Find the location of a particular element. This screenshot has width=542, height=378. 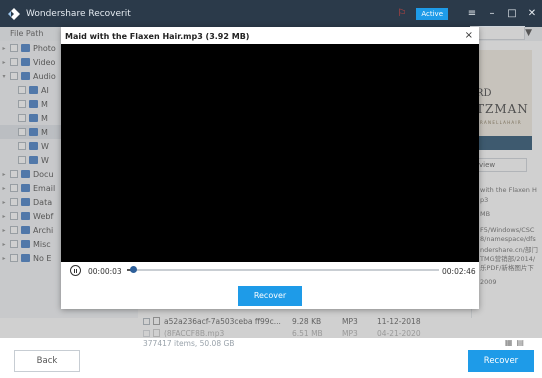

modal-title: Maid with the Flaxen Hair.mp3 (3.92 MB) is located at coordinates (157, 36).